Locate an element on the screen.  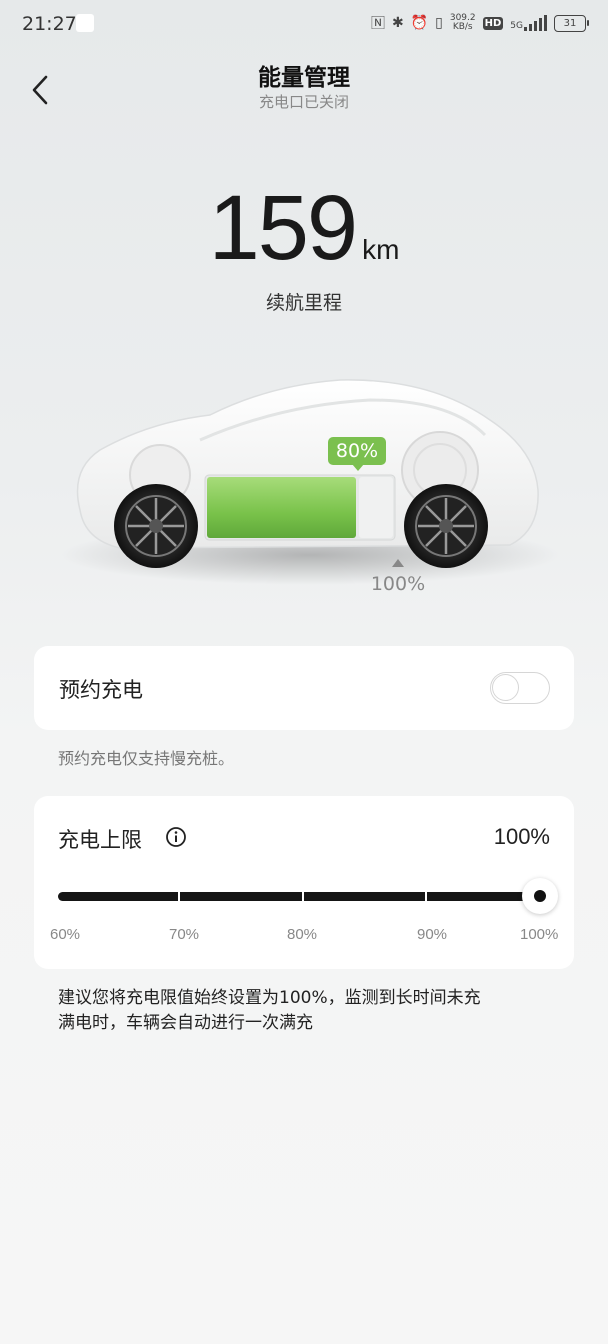
notification-icon is located at coordinates (85, 23).